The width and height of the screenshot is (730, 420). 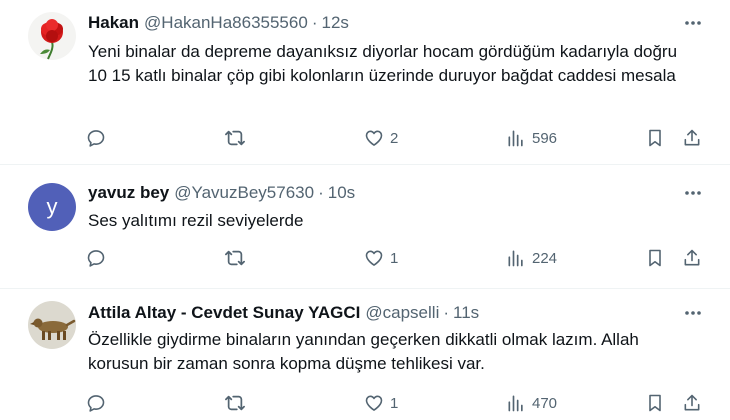 What do you see at coordinates (113, 23) in the screenshot?
I see `author-name: Hakan` at bounding box center [113, 23].